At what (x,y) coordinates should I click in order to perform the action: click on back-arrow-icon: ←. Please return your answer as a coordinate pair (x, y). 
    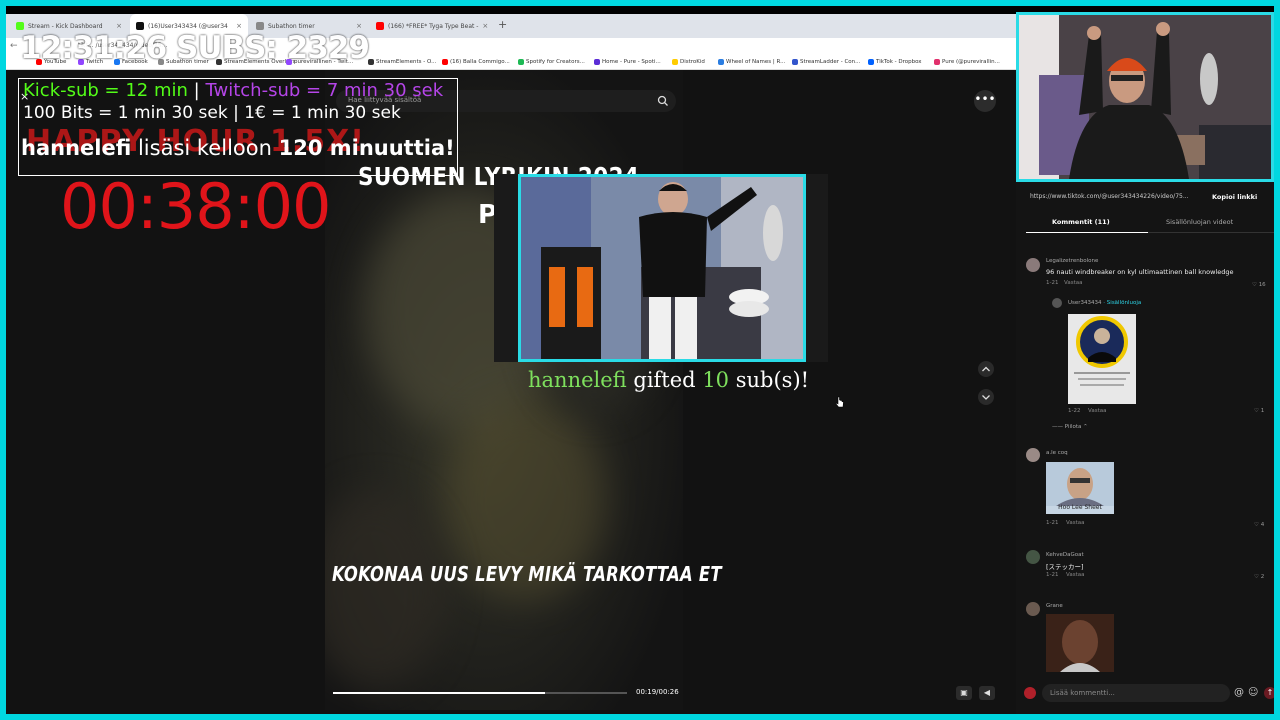
    Looking at the image, I should click on (14, 46).